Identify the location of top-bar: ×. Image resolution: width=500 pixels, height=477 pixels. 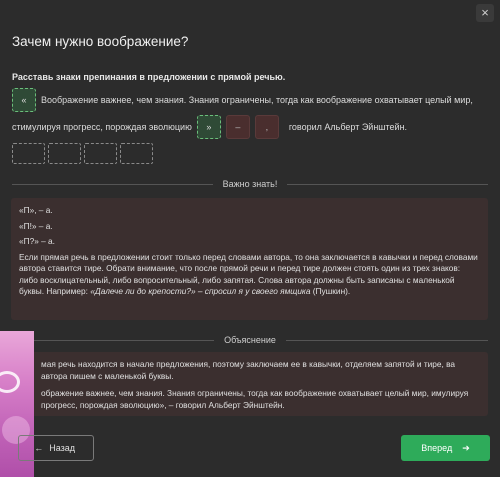
(250, 14).